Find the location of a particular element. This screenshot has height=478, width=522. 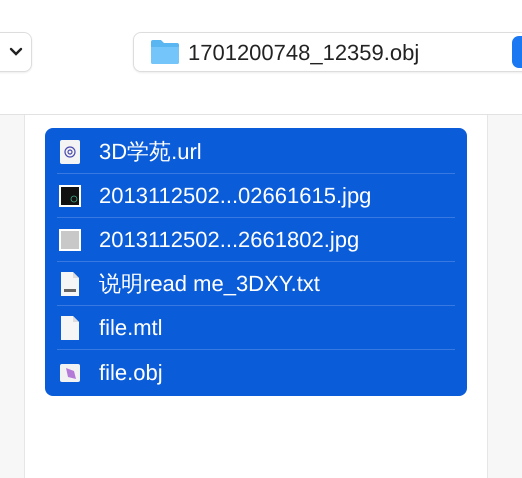

document-icon is located at coordinates (70, 327).